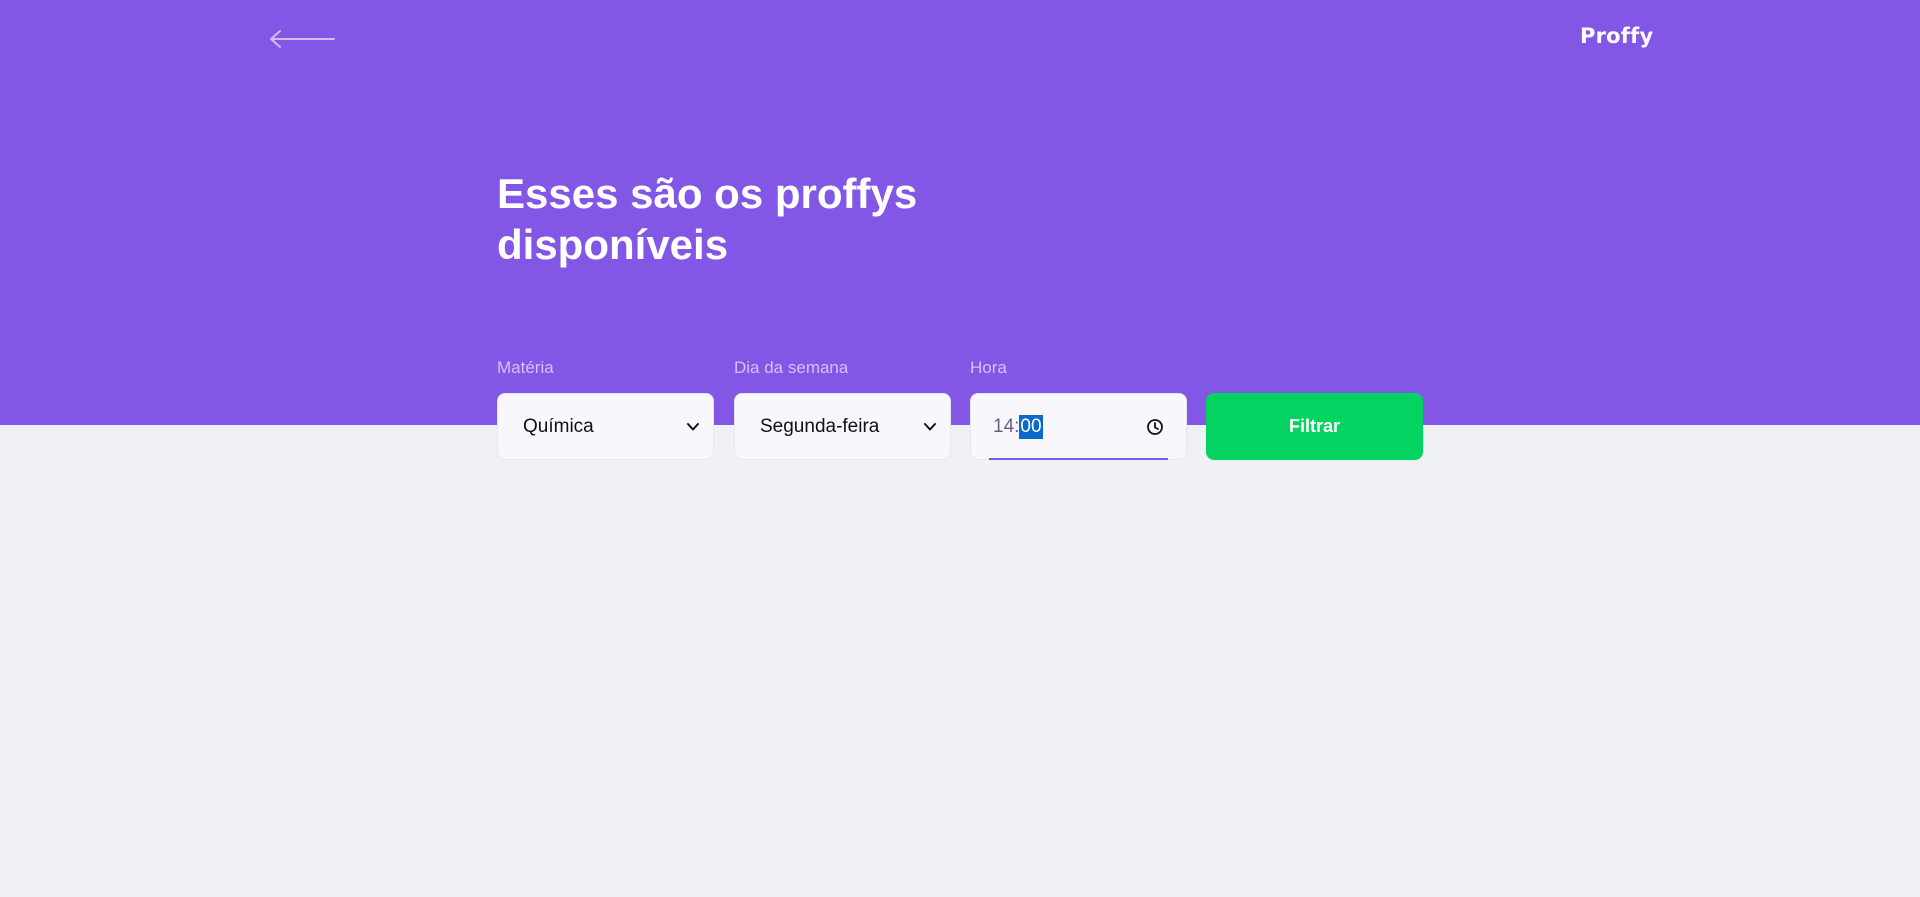 This screenshot has width=1920, height=897. What do you see at coordinates (605, 426) in the screenshot?
I see `subject-select: Química` at bounding box center [605, 426].